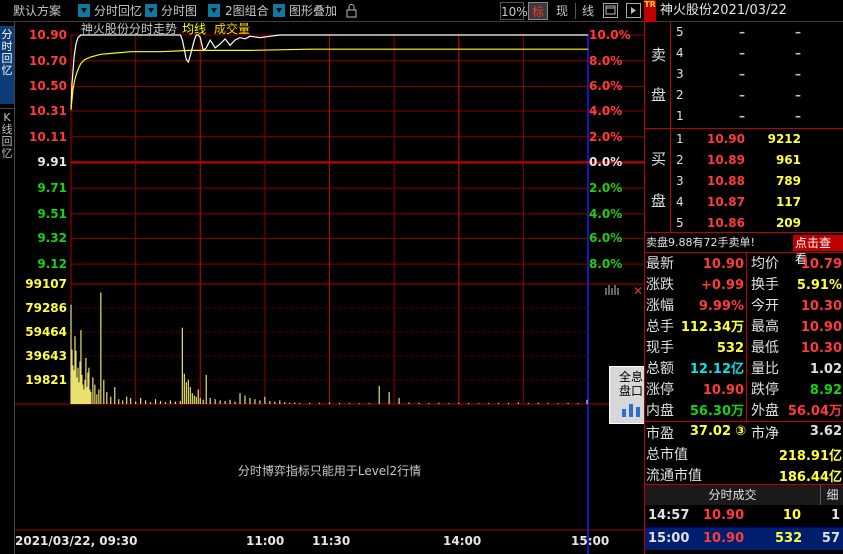 This screenshot has height=554, width=843. I want to click on quote-label: 最新, so click(660, 264).